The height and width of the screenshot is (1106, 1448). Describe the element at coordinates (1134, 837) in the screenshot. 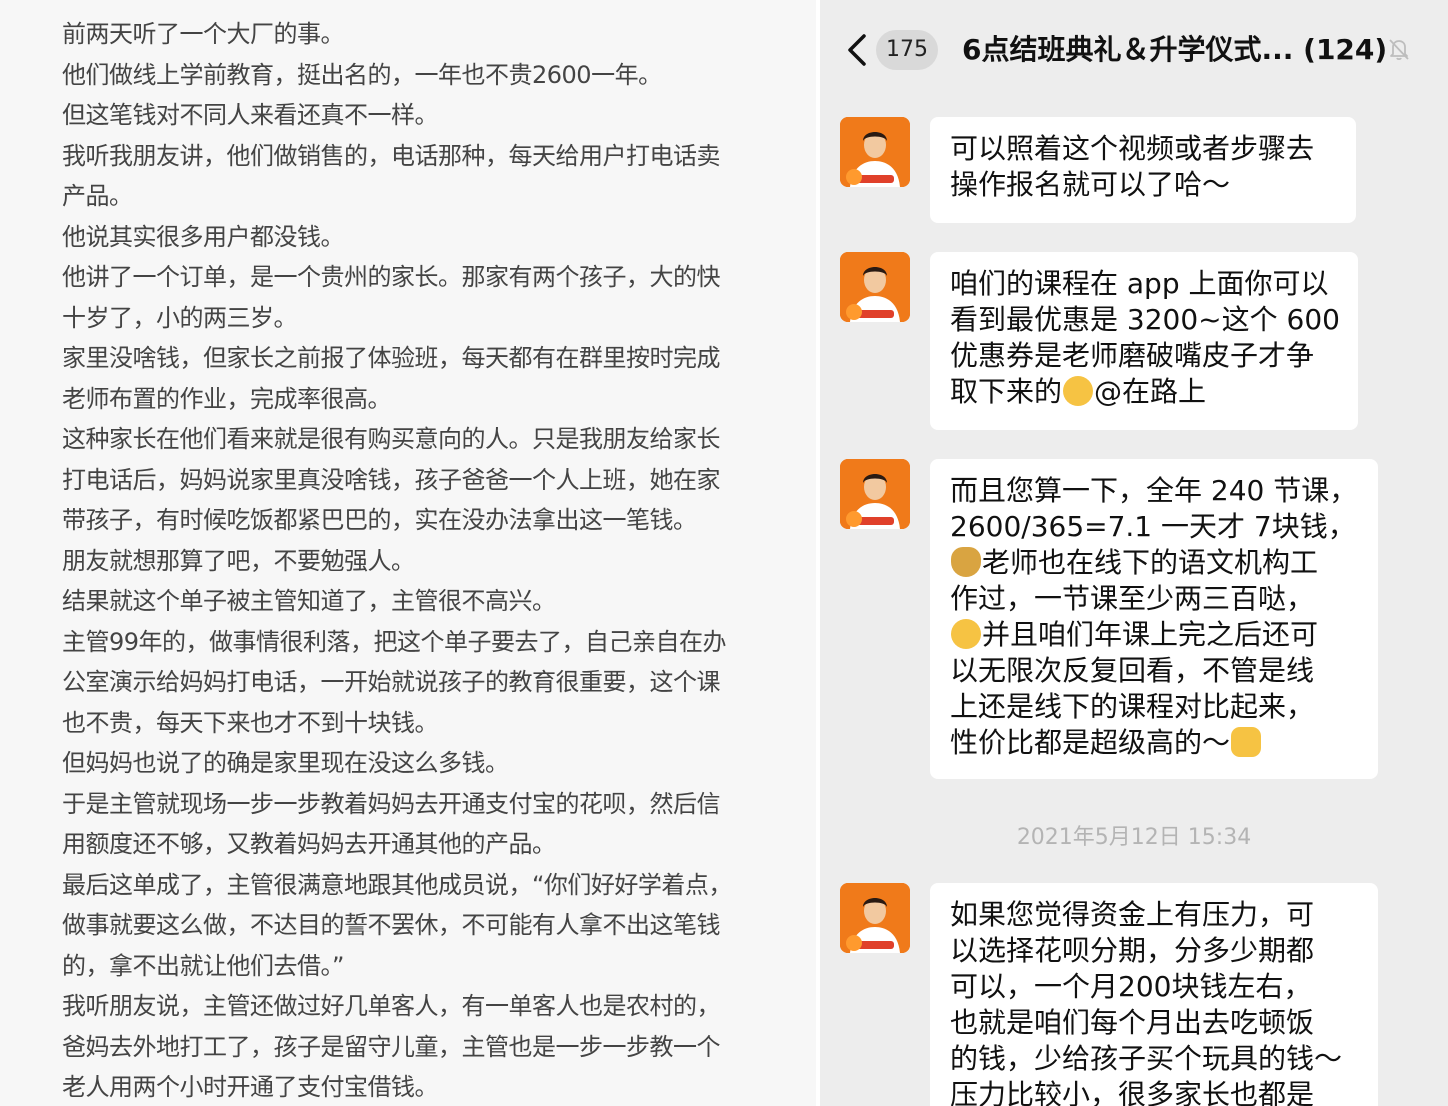

I see `message-timestamp: 2021年5月12日 15:34` at that location.